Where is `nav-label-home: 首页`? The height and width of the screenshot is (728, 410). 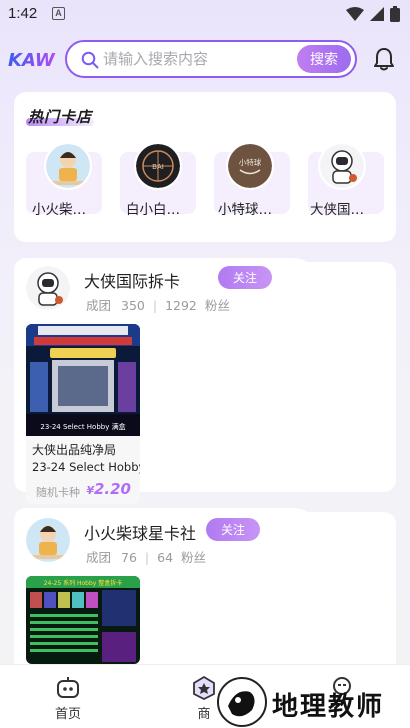 nav-label-home: 首页 is located at coordinates (67, 714).